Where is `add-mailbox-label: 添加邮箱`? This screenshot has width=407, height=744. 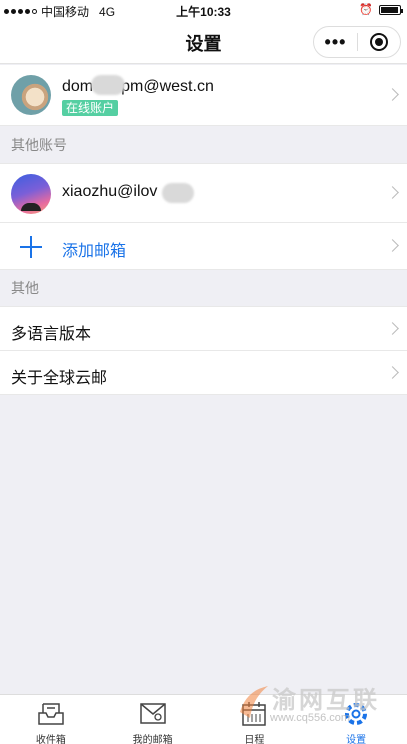 add-mailbox-label: 添加邮箱 is located at coordinates (94, 251).